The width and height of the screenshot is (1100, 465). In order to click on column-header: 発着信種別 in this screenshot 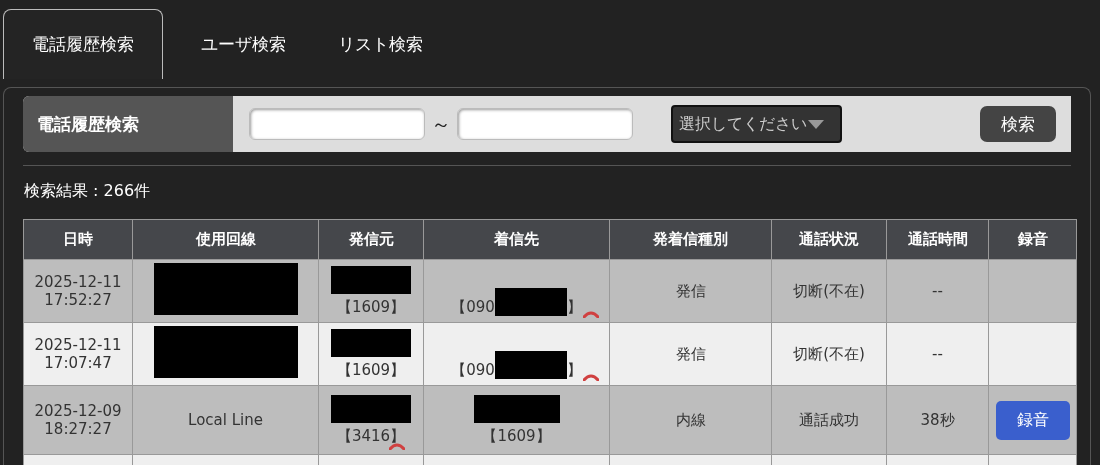, I will do `click(690, 239)`.